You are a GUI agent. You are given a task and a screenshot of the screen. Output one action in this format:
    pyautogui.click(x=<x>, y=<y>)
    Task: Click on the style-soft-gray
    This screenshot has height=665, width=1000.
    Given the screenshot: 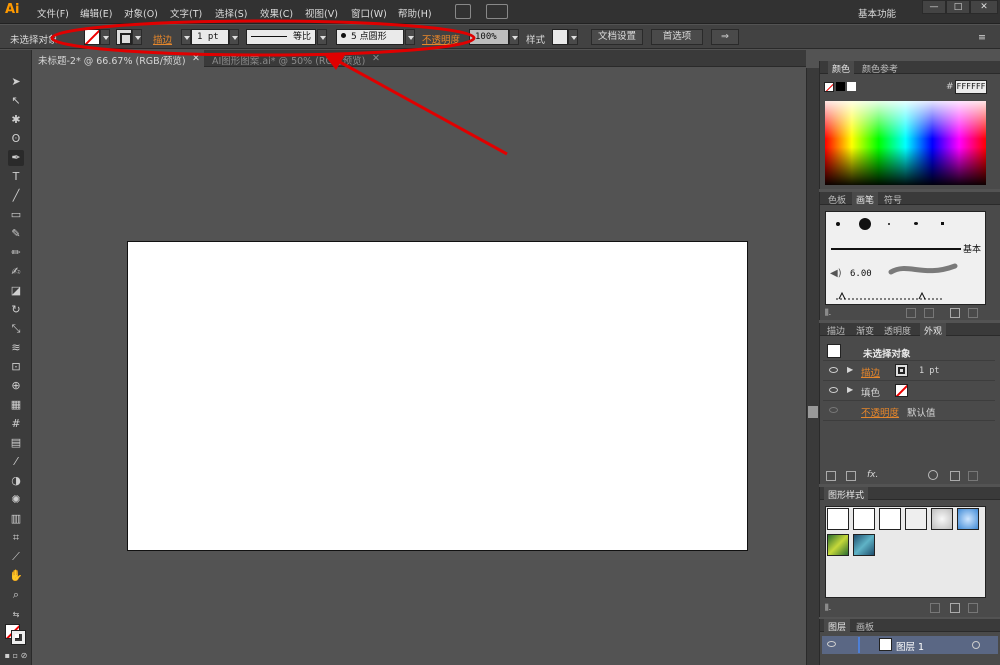 What is the action you would take?
    pyautogui.click(x=942, y=519)
    